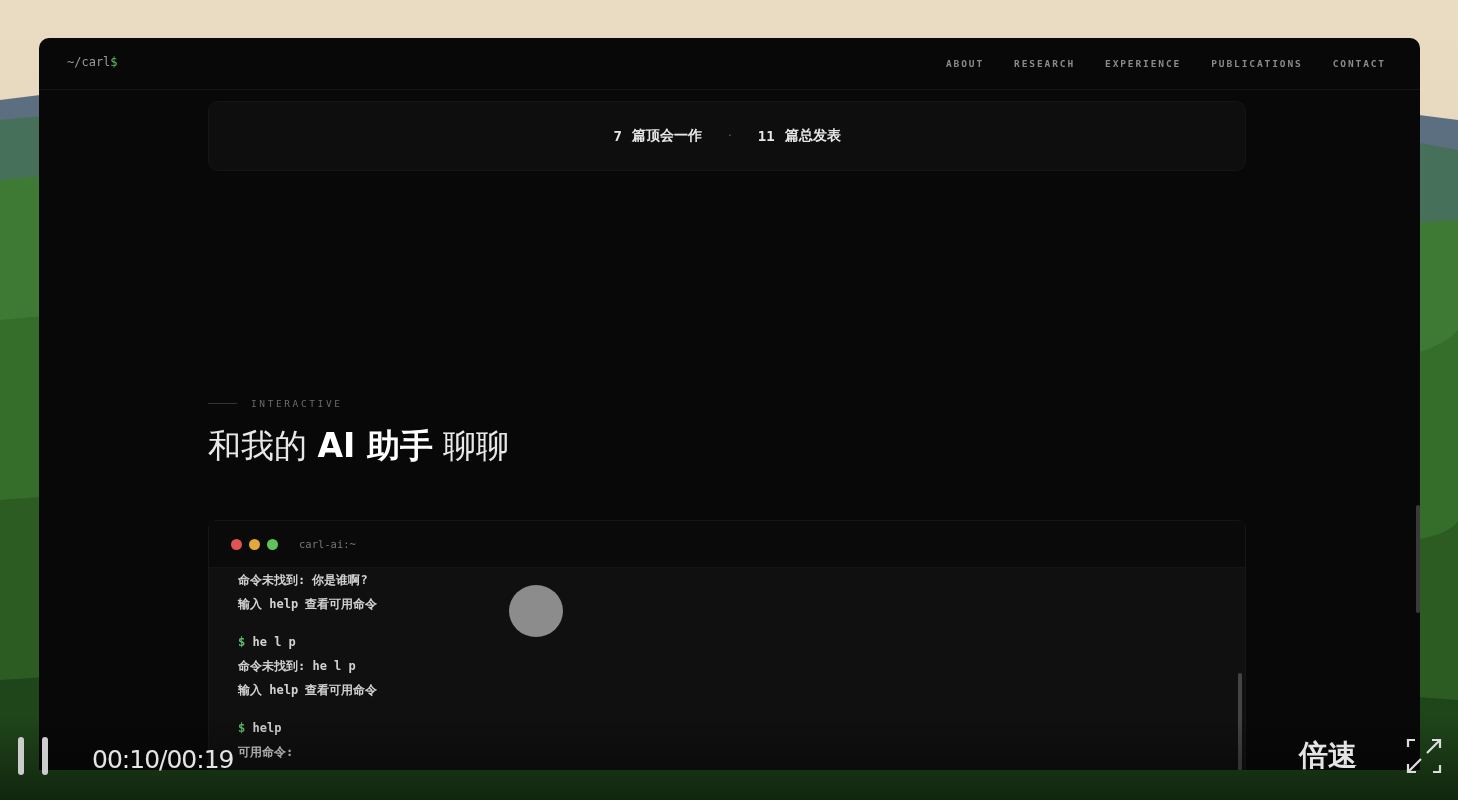  What do you see at coordinates (266, 752) in the screenshot?
I see `terminal-output: 可用命令:` at bounding box center [266, 752].